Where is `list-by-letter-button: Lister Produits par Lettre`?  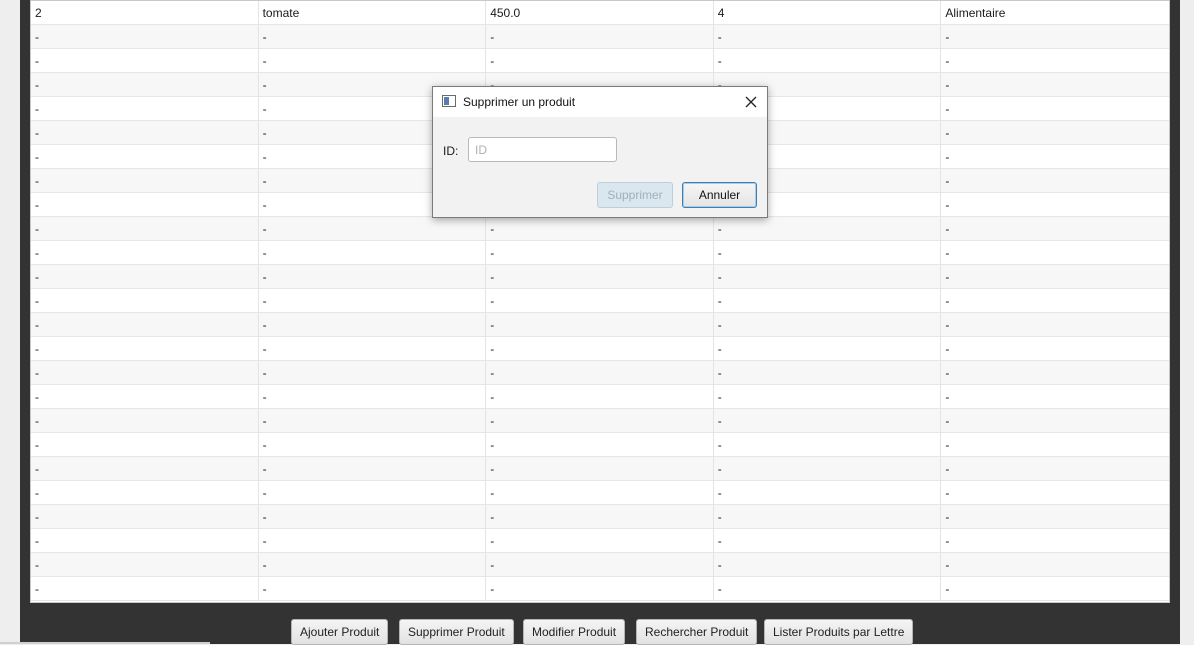 list-by-letter-button: Lister Produits par Lettre is located at coordinates (839, 632).